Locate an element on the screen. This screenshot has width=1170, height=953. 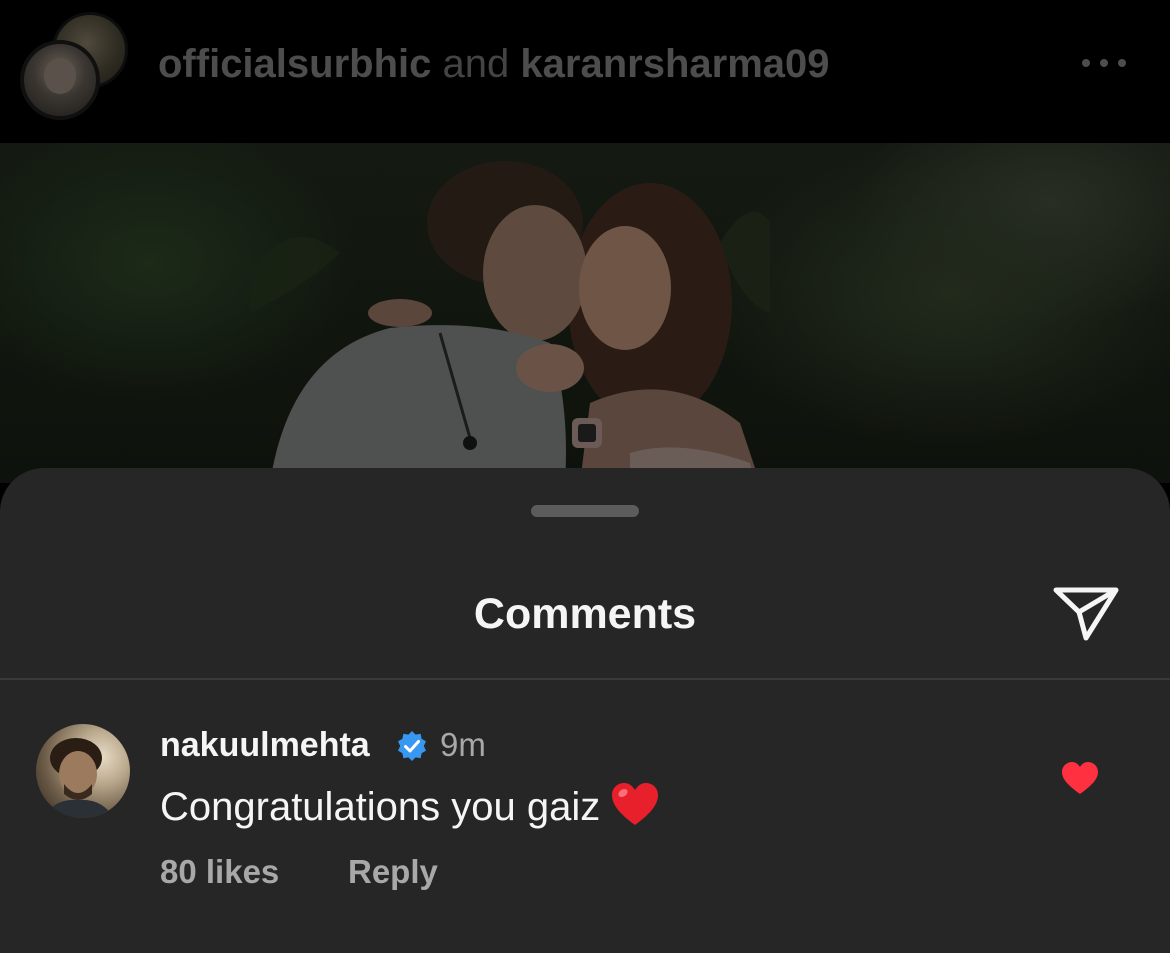
comment-timestamp: 9m is located at coordinates (463, 744).